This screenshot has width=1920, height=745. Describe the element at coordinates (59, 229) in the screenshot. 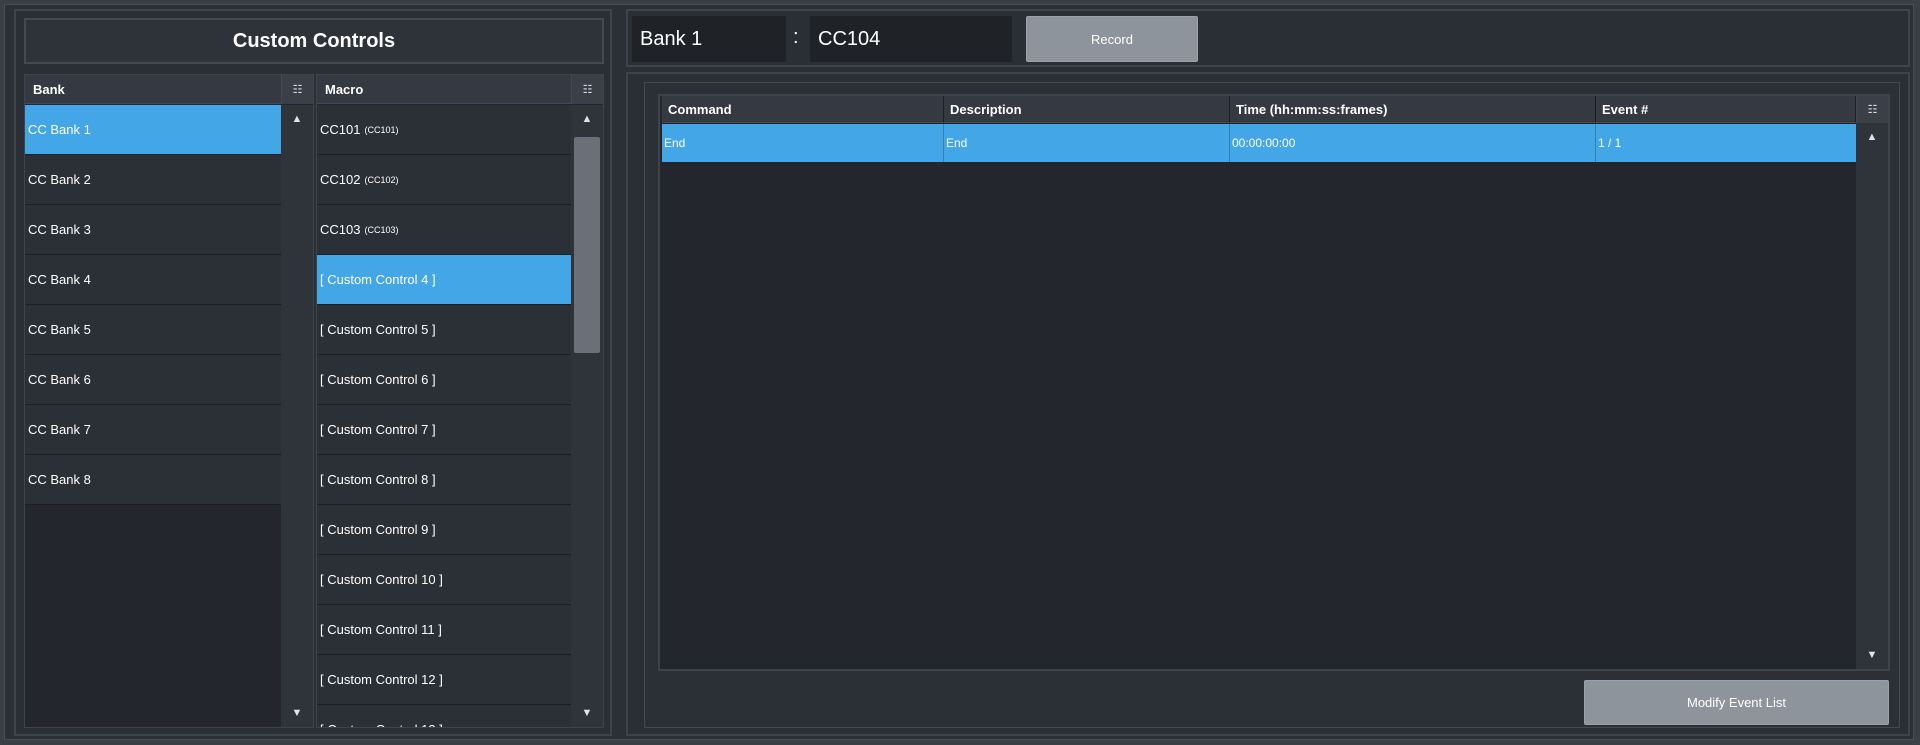

I see `list-item-label: CC Bank 3` at that location.